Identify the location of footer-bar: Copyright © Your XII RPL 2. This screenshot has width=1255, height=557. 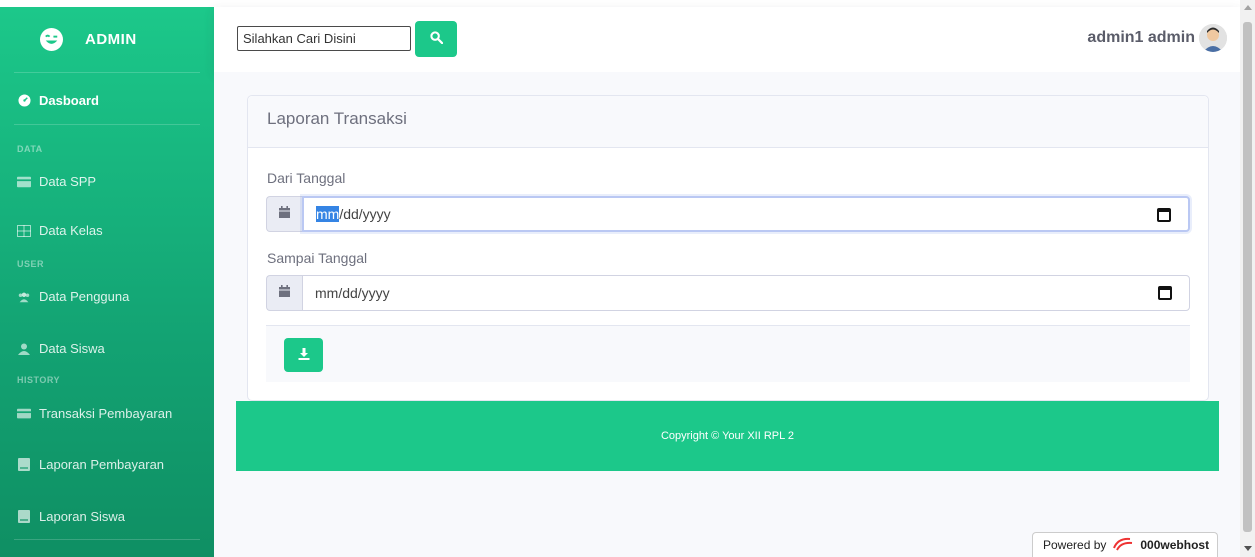
(727, 436).